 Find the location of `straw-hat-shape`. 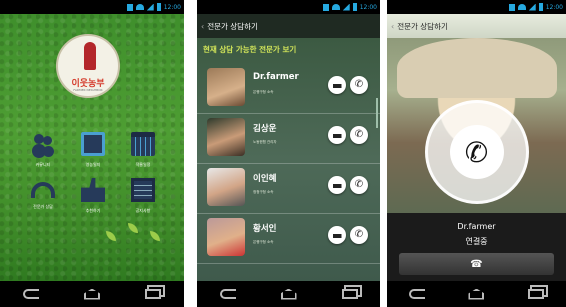

straw-hat-shape is located at coordinates (477, 68).